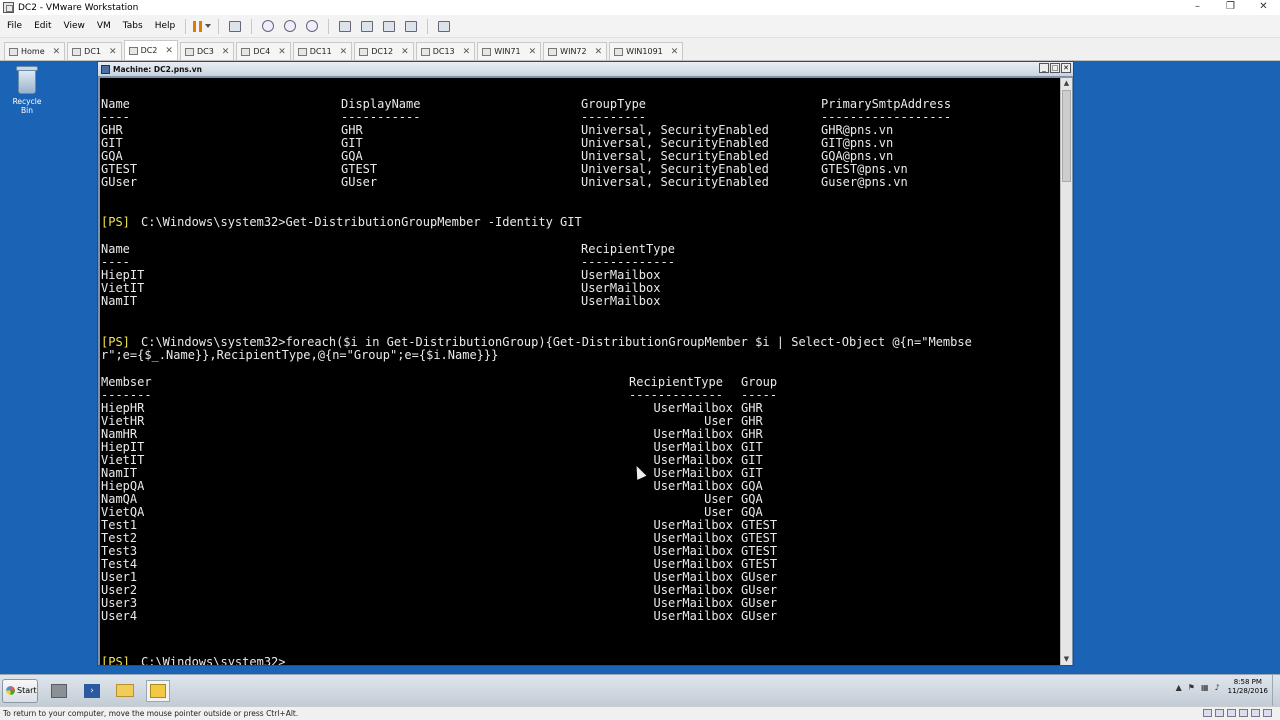 Image resolution: width=1280 pixels, height=720 pixels. What do you see at coordinates (1066, 371) in the screenshot?
I see `console-scrollbar: ▲ ▼` at bounding box center [1066, 371].